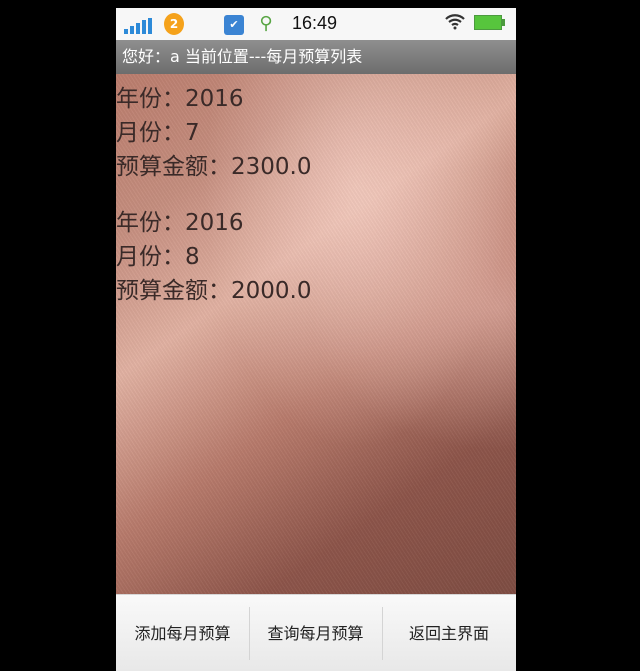  I want to click on month-label: 月份：7, so click(158, 133).